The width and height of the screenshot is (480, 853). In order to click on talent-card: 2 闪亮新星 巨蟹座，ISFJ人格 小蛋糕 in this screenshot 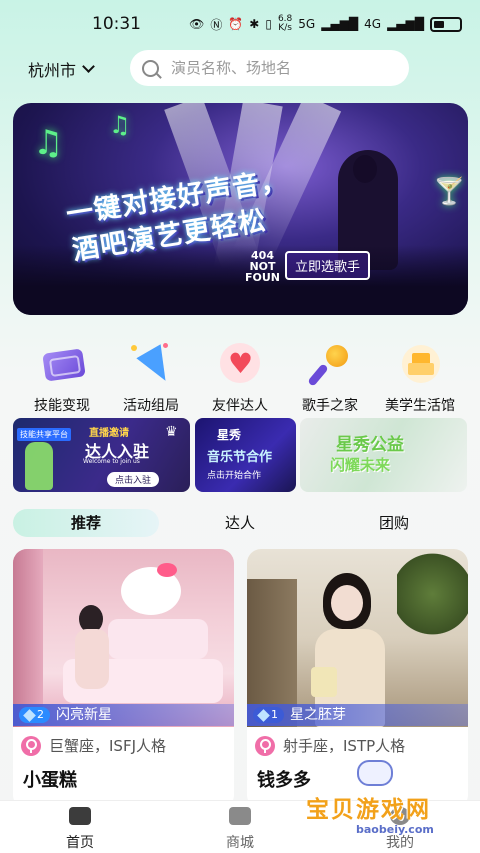, I will do `click(123, 679)`.